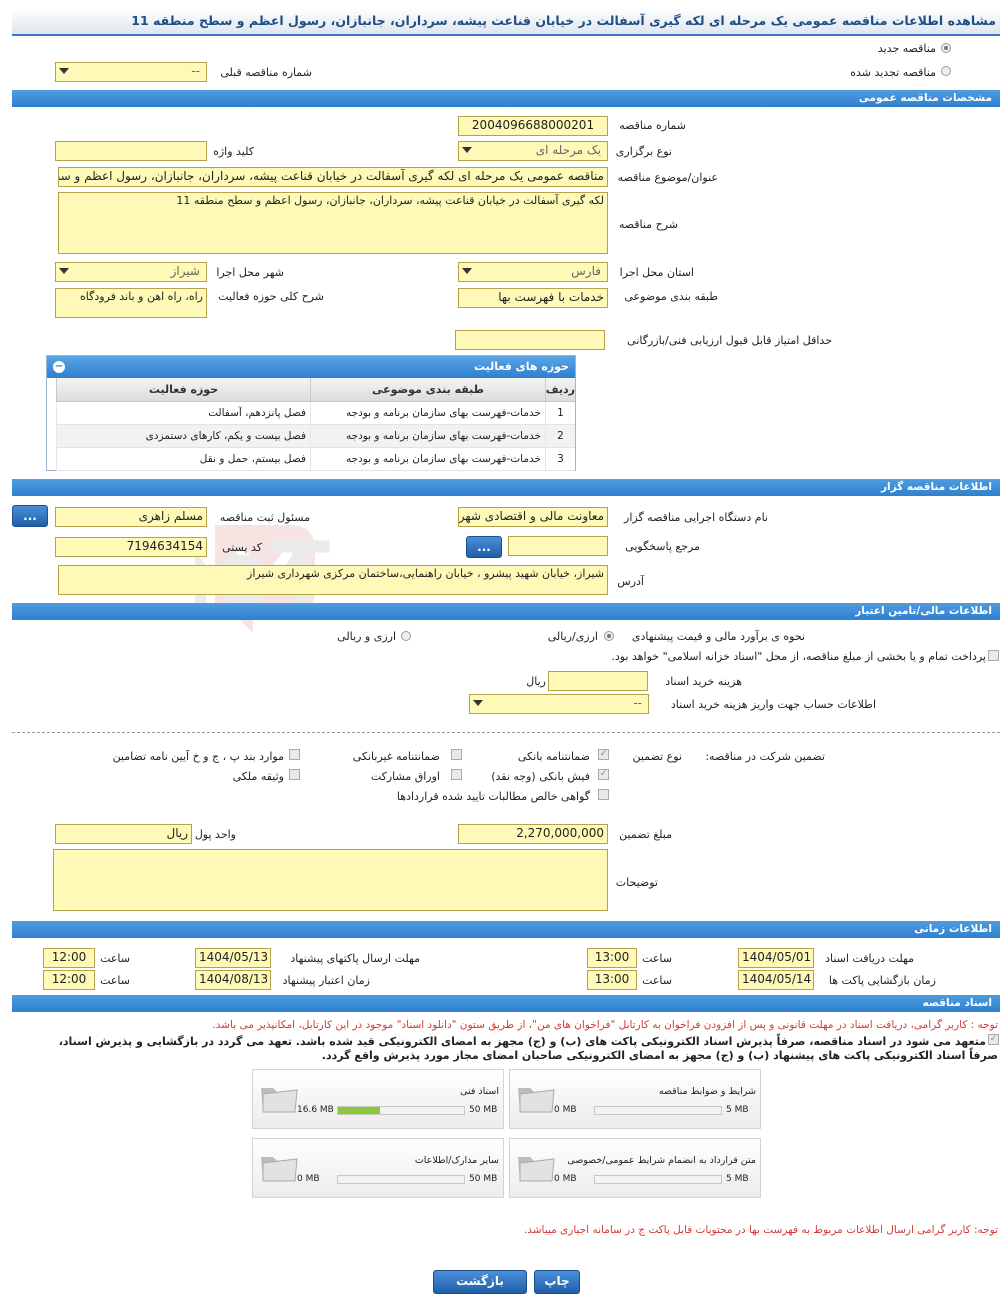 The image size is (1000, 1300). I want to click on bank-receipt-label: فیش بانکی (وجه نقد), so click(540, 776).